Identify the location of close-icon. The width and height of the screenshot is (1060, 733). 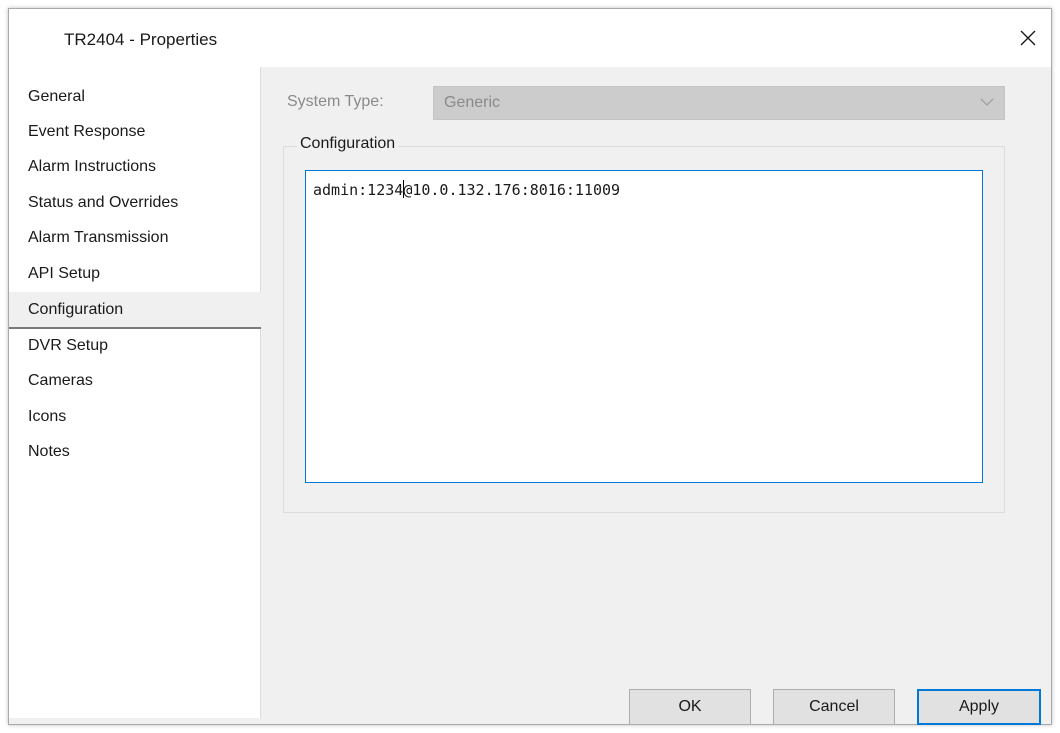
(1028, 38).